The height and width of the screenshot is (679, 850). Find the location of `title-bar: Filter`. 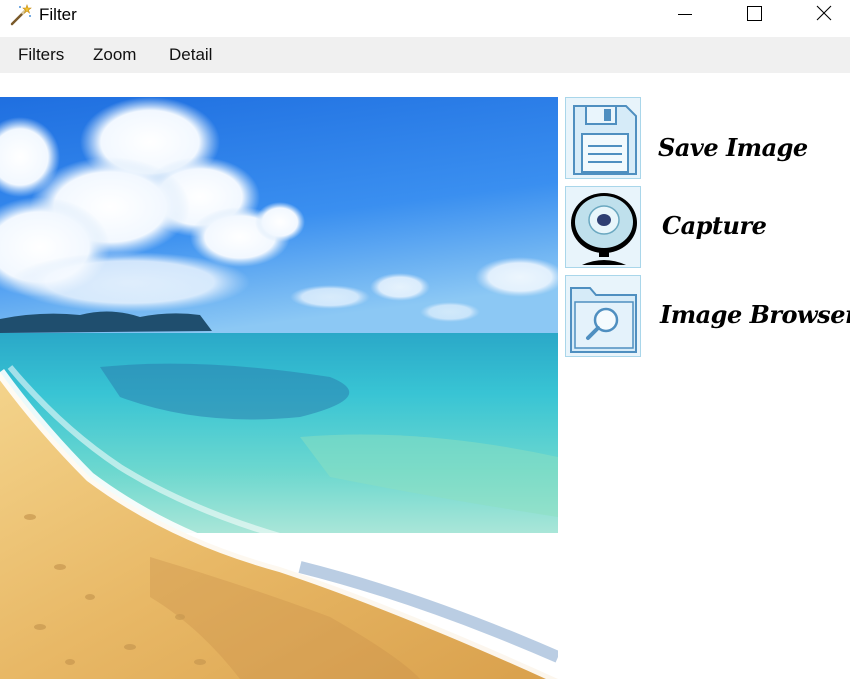

title-bar: Filter is located at coordinates (425, 15).